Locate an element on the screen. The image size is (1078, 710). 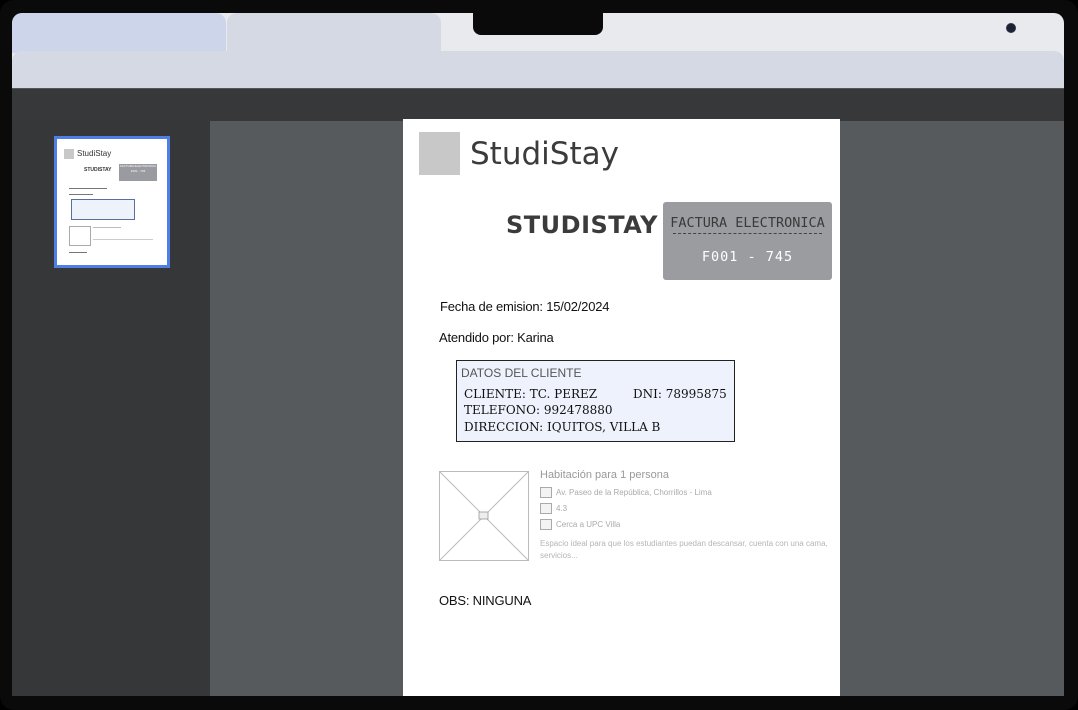
thumb-invoice-number: F001 - 745 is located at coordinates (138, 171).